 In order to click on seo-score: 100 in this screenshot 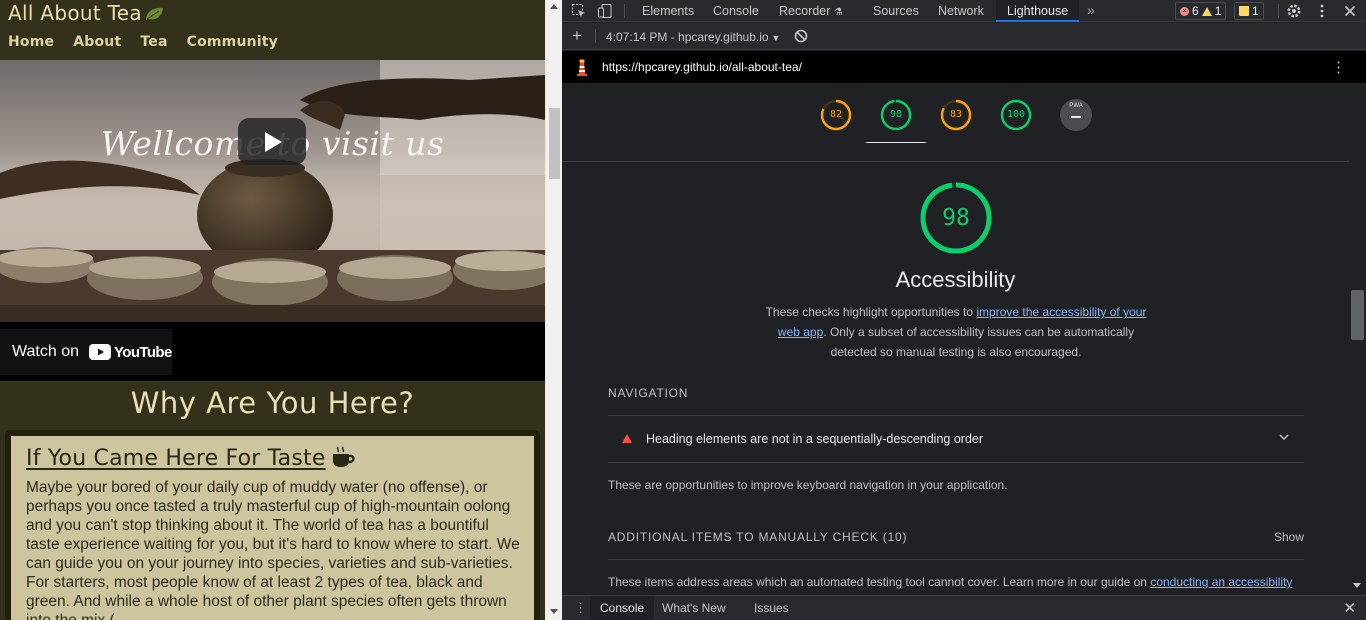, I will do `click(1016, 114)`.